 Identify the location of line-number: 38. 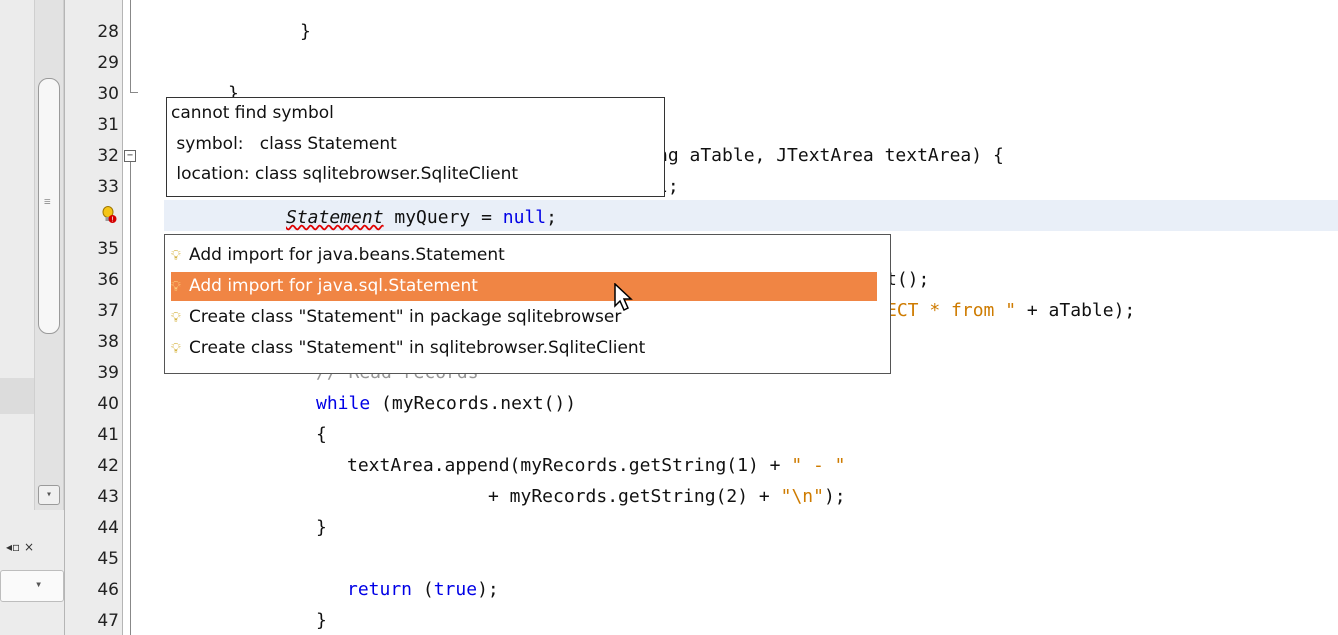
(108, 342).